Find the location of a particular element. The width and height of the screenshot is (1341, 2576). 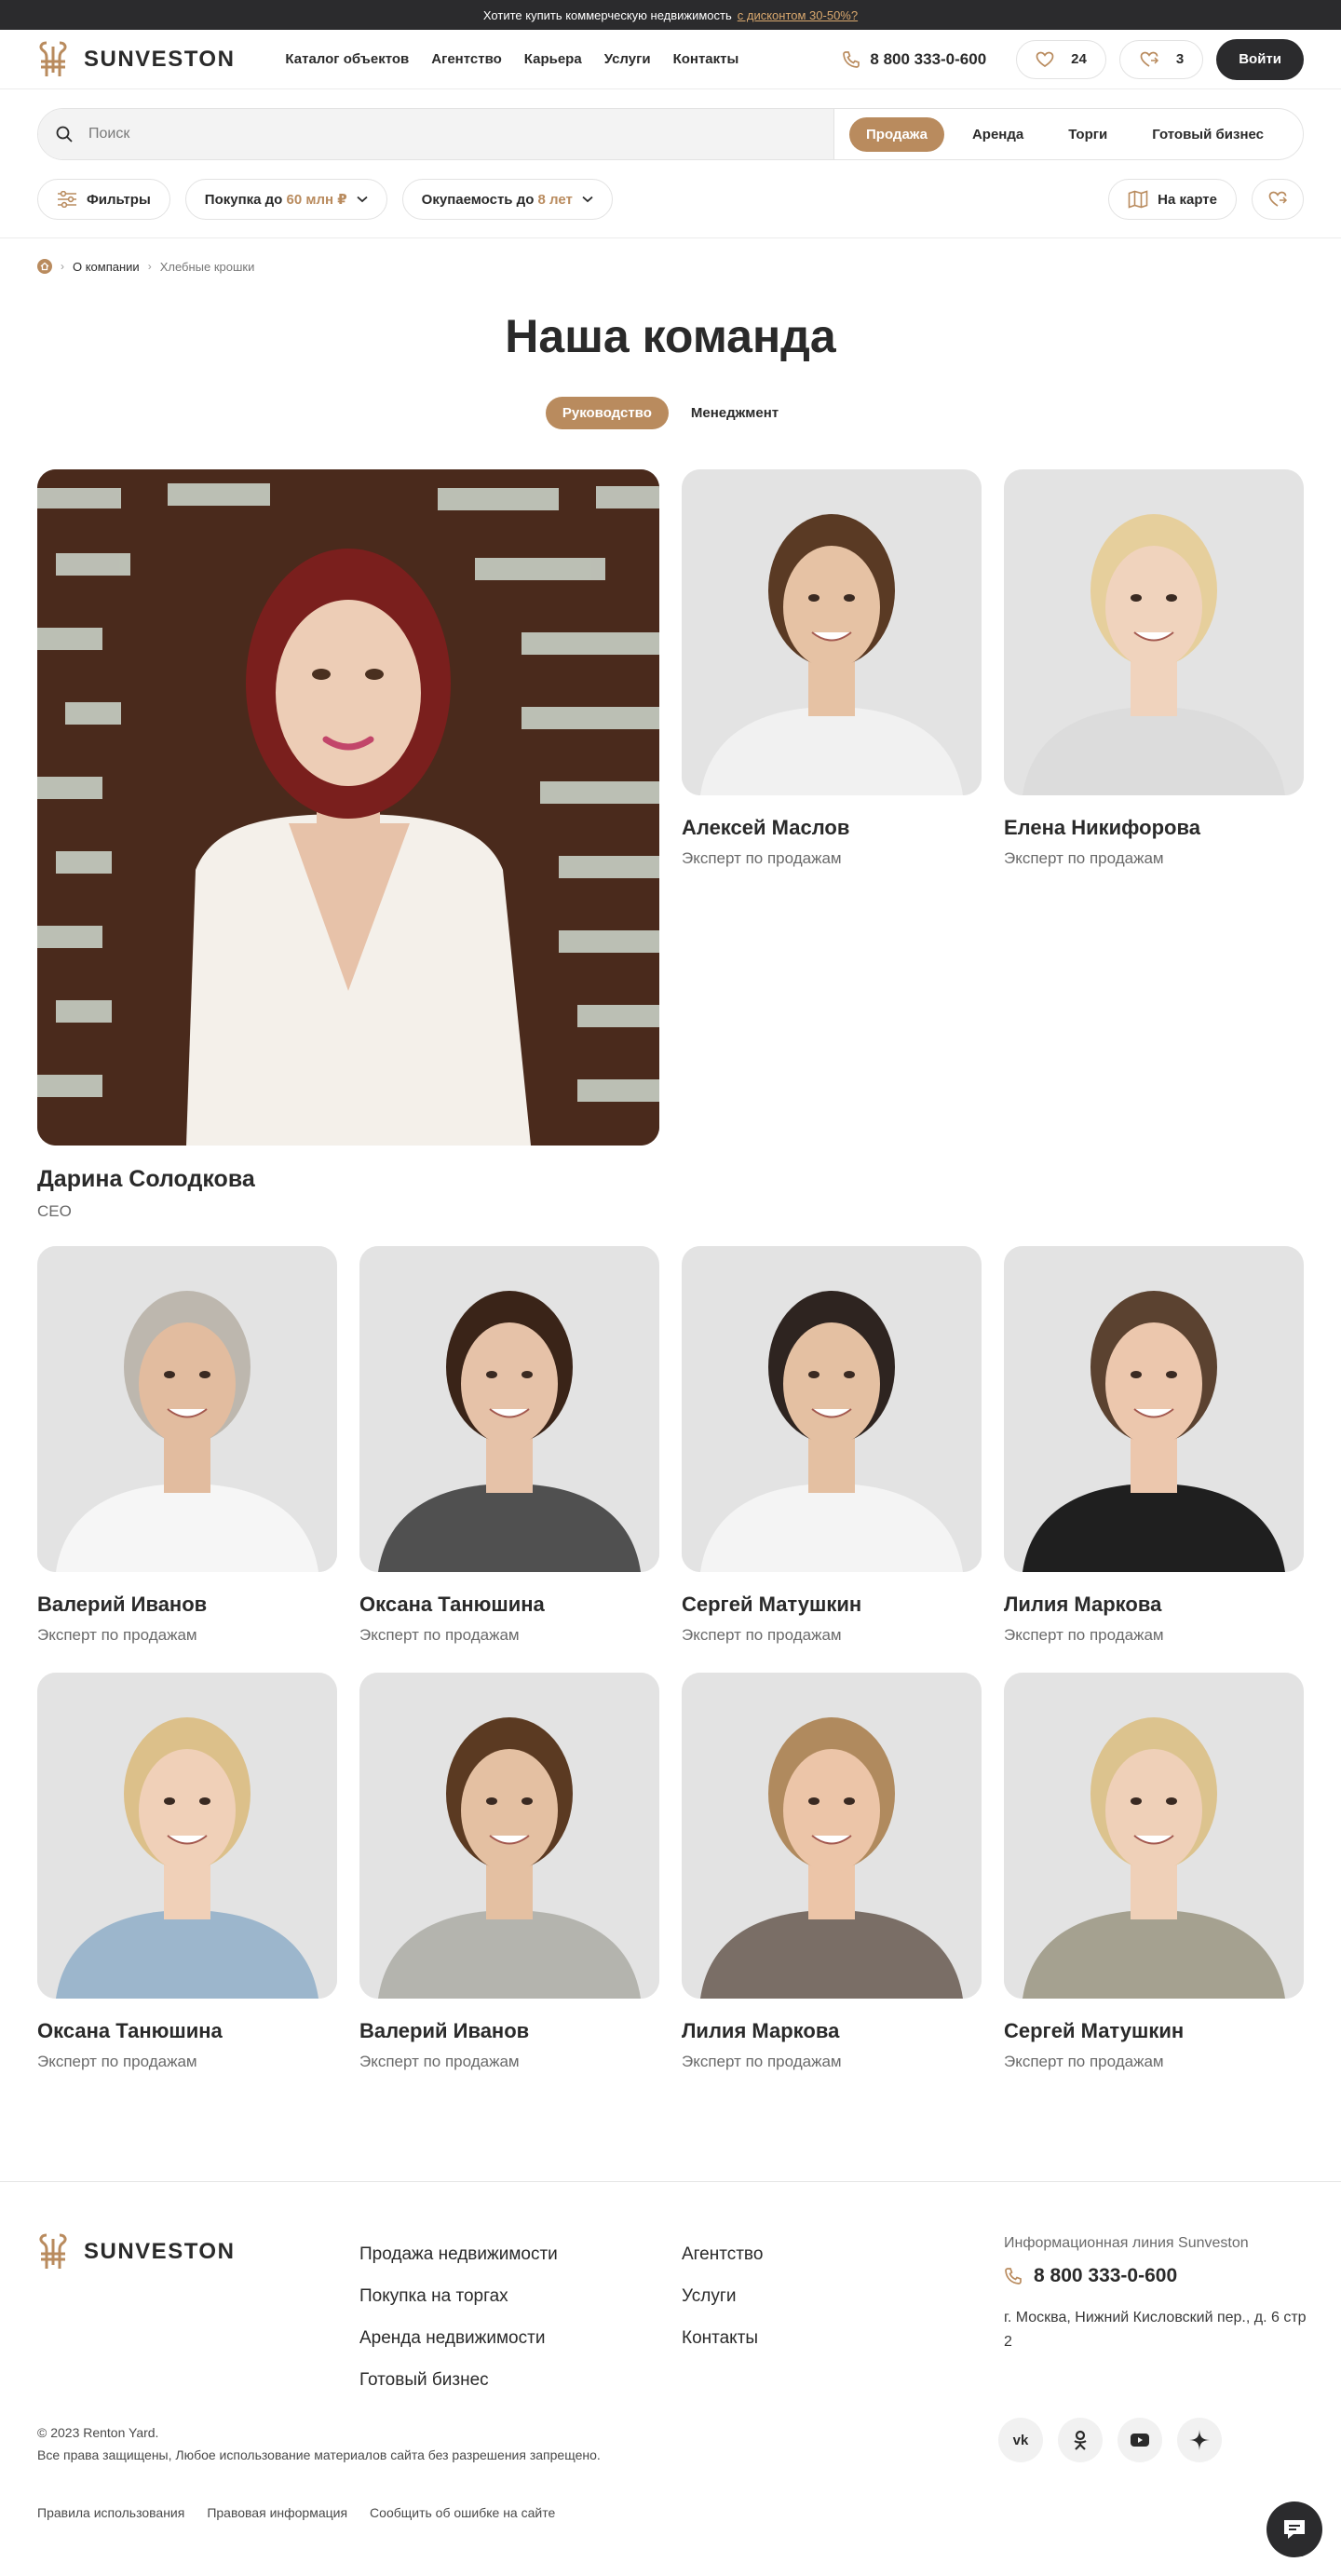

team-card-featured: Дарина Солодкова CEO is located at coordinates (348, 845).